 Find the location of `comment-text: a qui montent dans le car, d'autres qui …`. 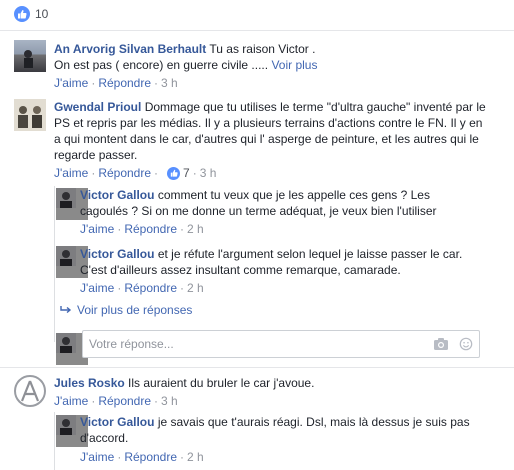

comment-text: a qui montent dans le car, d'autres qui … is located at coordinates (266, 139).